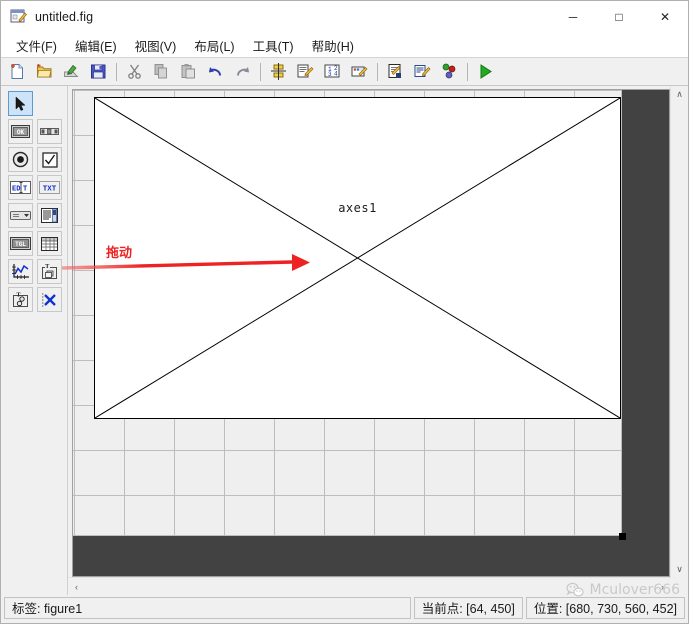 The width and height of the screenshot is (689, 629). What do you see at coordinates (64, 16) in the screenshot?
I see `window-title: untitled.fig` at bounding box center [64, 16].